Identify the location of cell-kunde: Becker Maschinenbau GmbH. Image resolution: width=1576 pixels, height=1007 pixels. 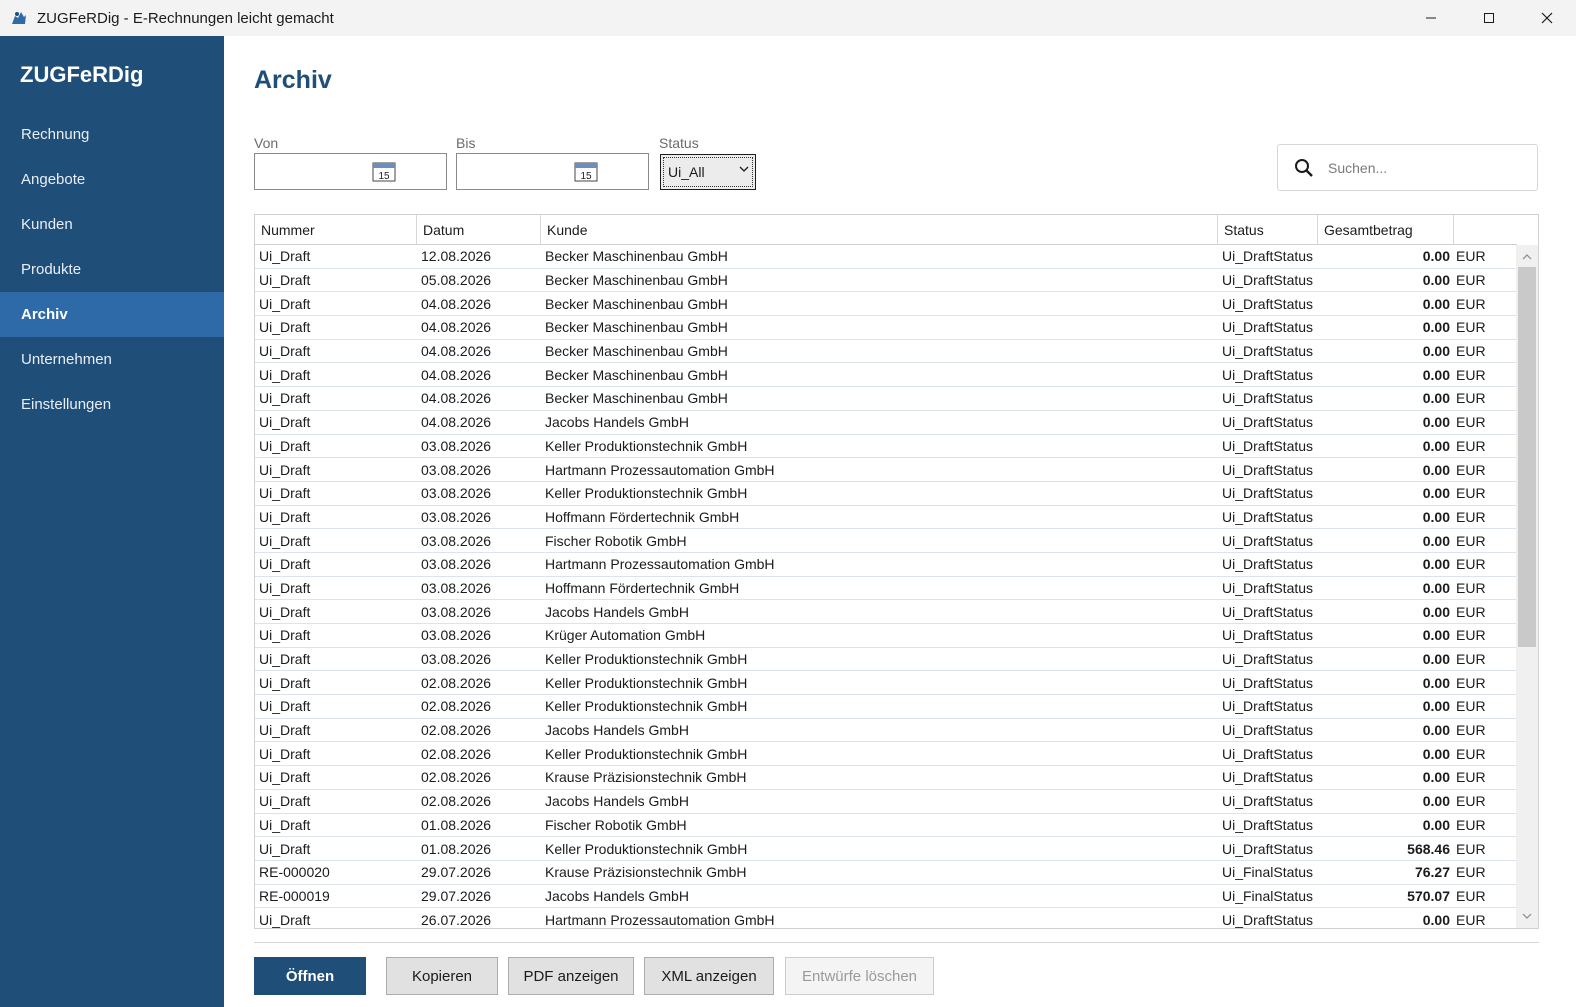
(636, 256).